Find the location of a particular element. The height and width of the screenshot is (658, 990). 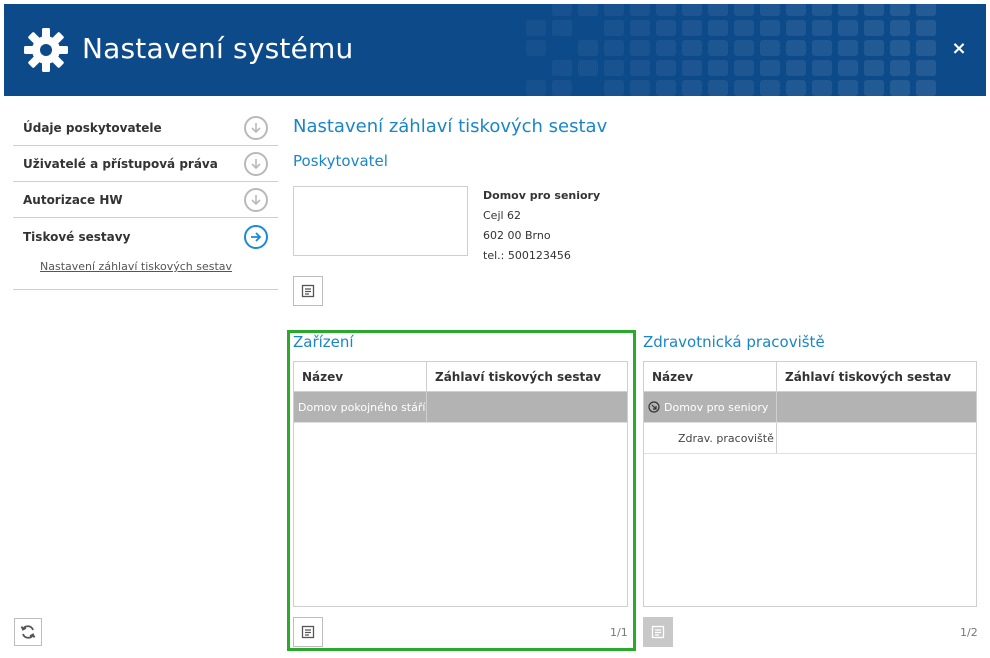

arrow-right-circle-icon is located at coordinates (256, 237).